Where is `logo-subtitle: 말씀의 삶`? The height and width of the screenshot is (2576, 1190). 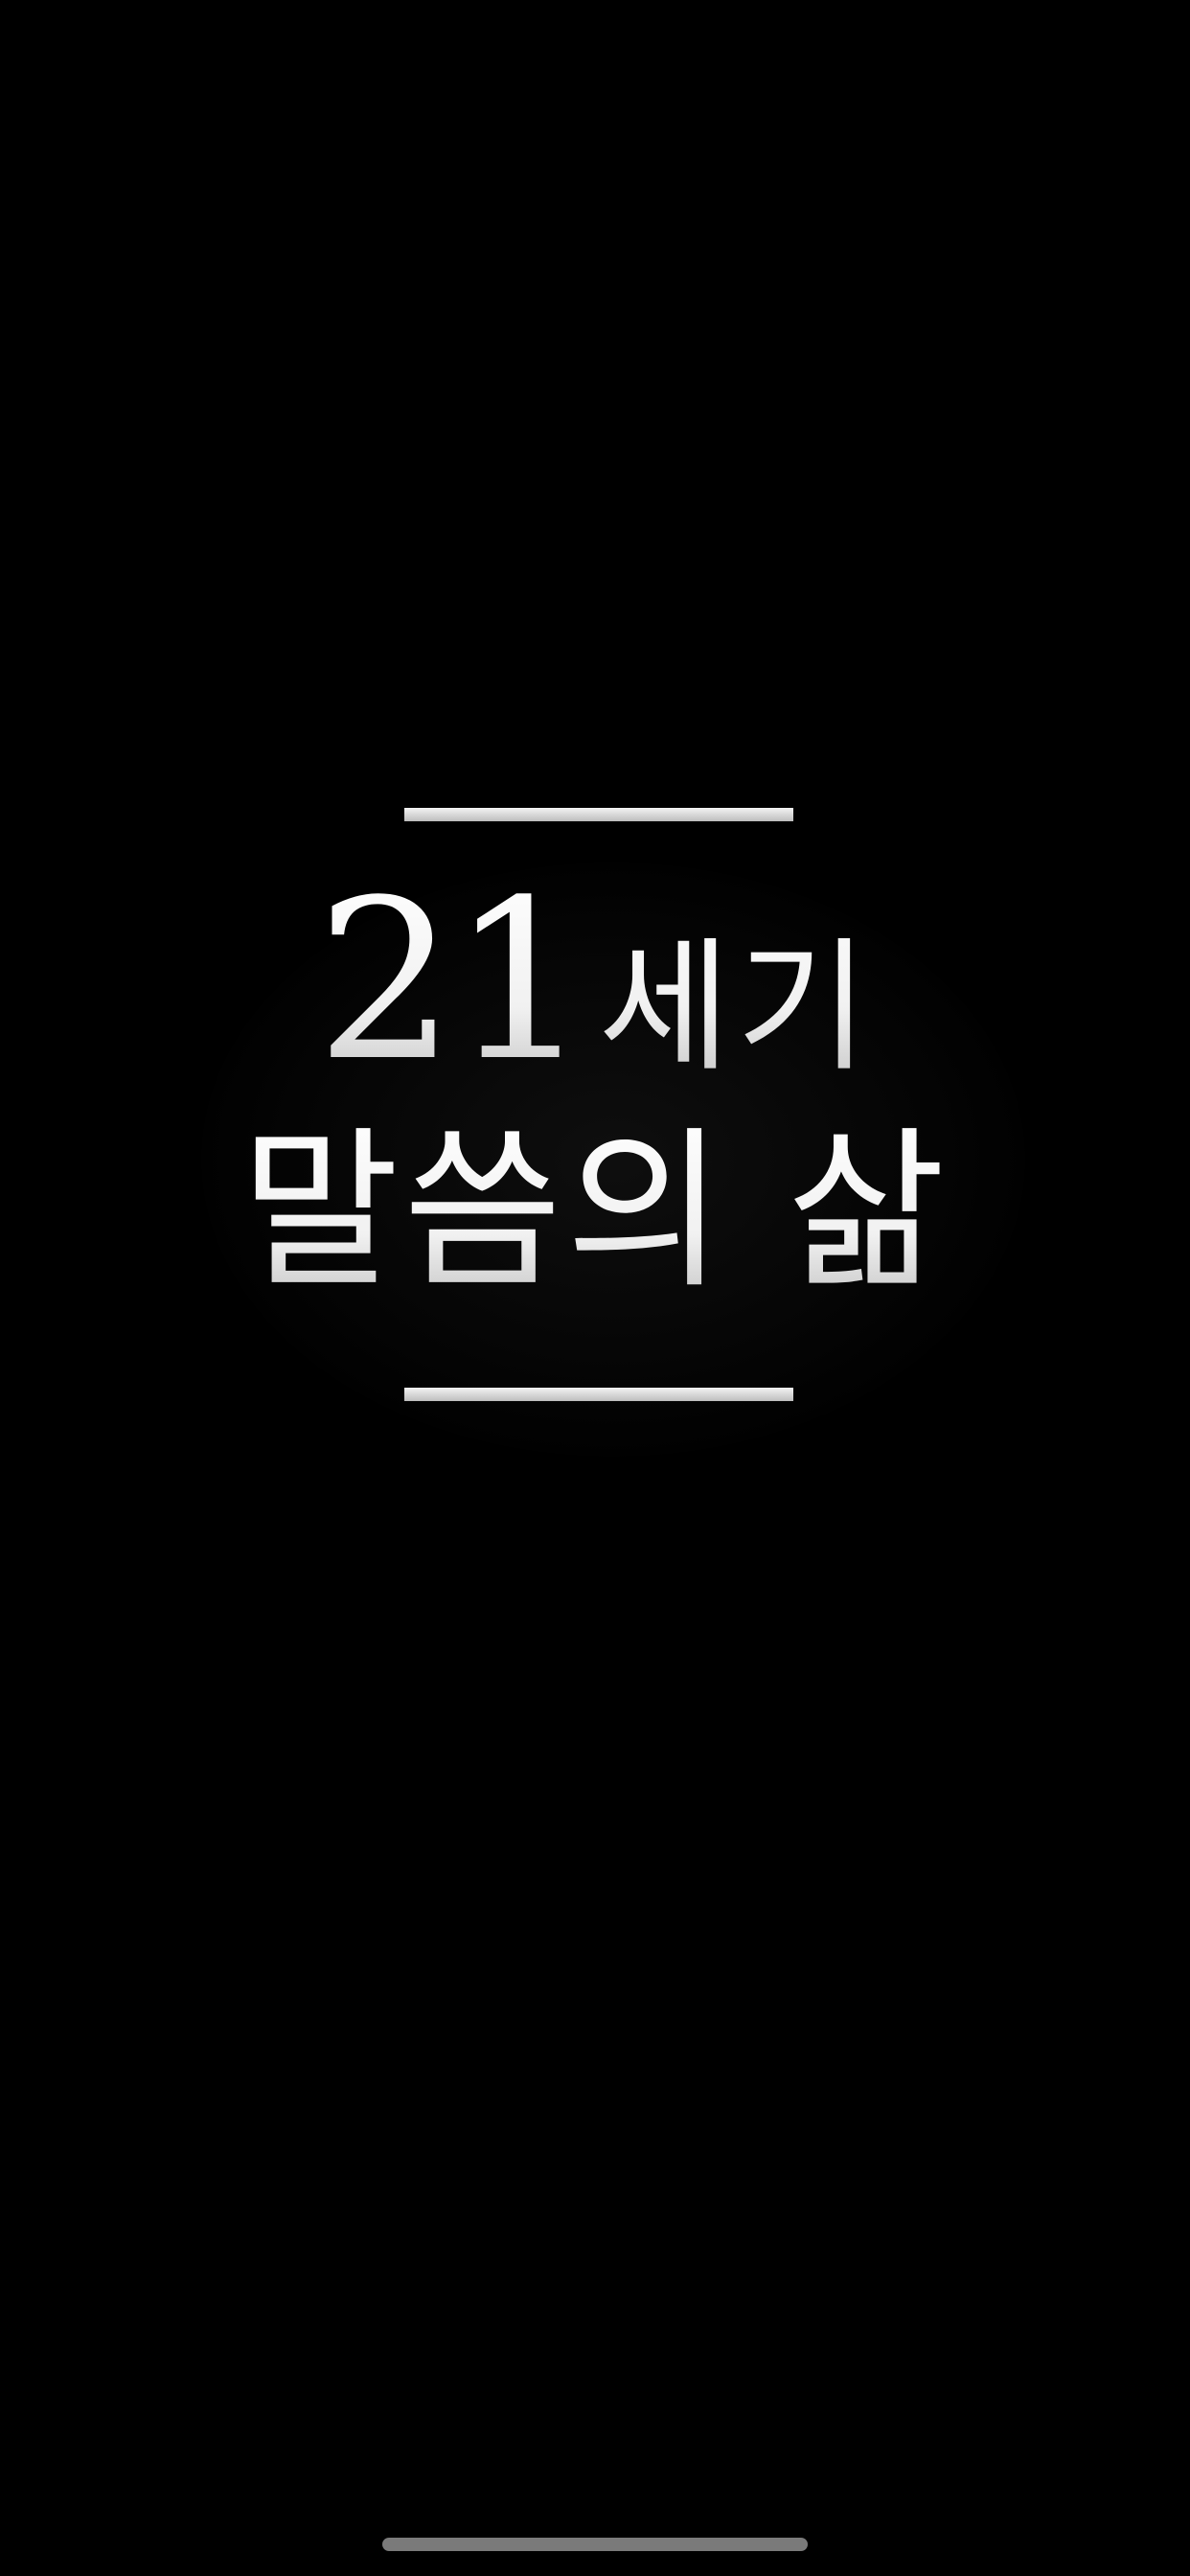
logo-subtitle: 말씀의 삶 is located at coordinates (595, 1212).